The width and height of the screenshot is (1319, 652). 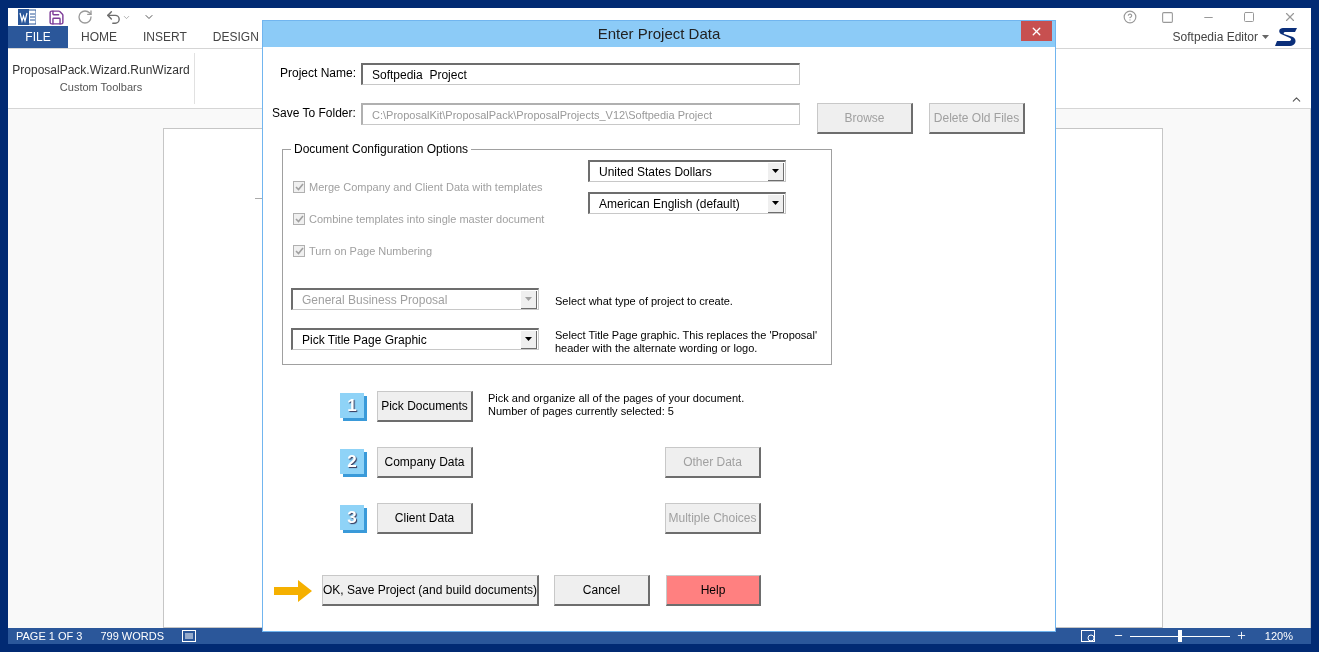 What do you see at coordinates (371, 251) in the screenshot?
I see `checkbox-label: Turn on Page Numbering` at bounding box center [371, 251].